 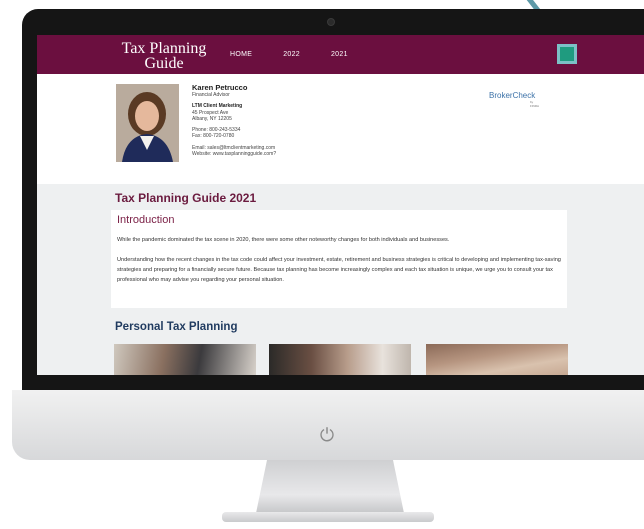 I want to click on page-title: Tax Planning Guide 2021, so click(x=186, y=198).